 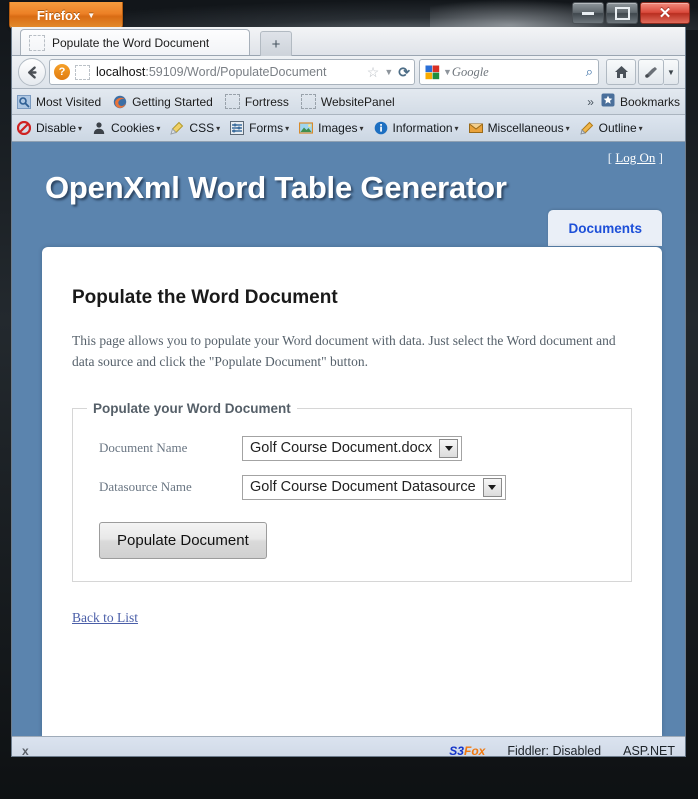 I want to click on back-to-list-link: Back to List, so click(x=105, y=618).